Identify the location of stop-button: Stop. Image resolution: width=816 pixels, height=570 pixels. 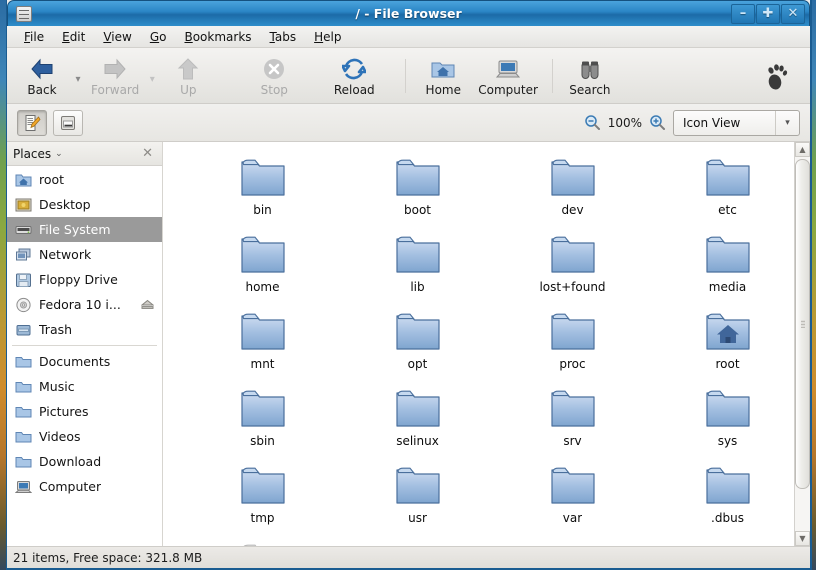
(274, 76).